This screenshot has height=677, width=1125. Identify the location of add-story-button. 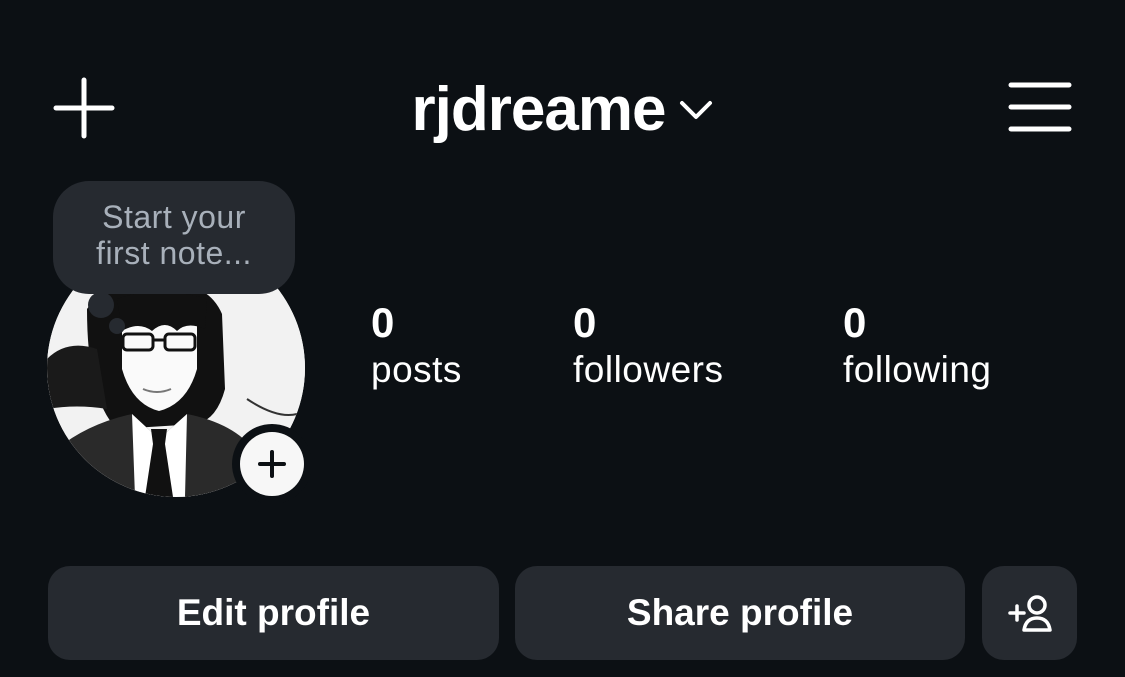
(272, 464).